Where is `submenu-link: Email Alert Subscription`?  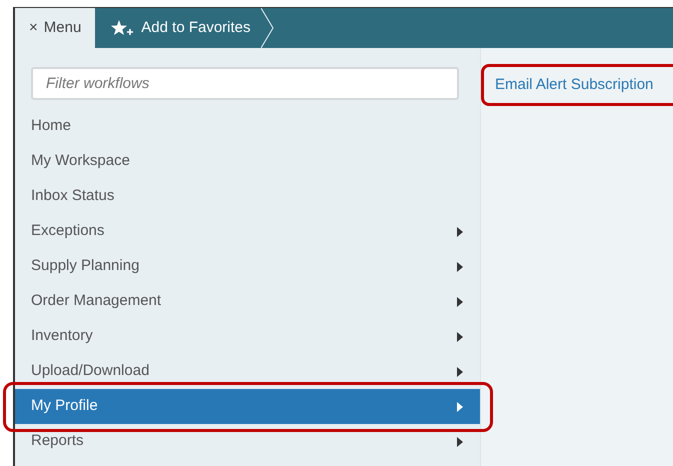
submenu-link: Email Alert Subscription is located at coordinates (574, 85).